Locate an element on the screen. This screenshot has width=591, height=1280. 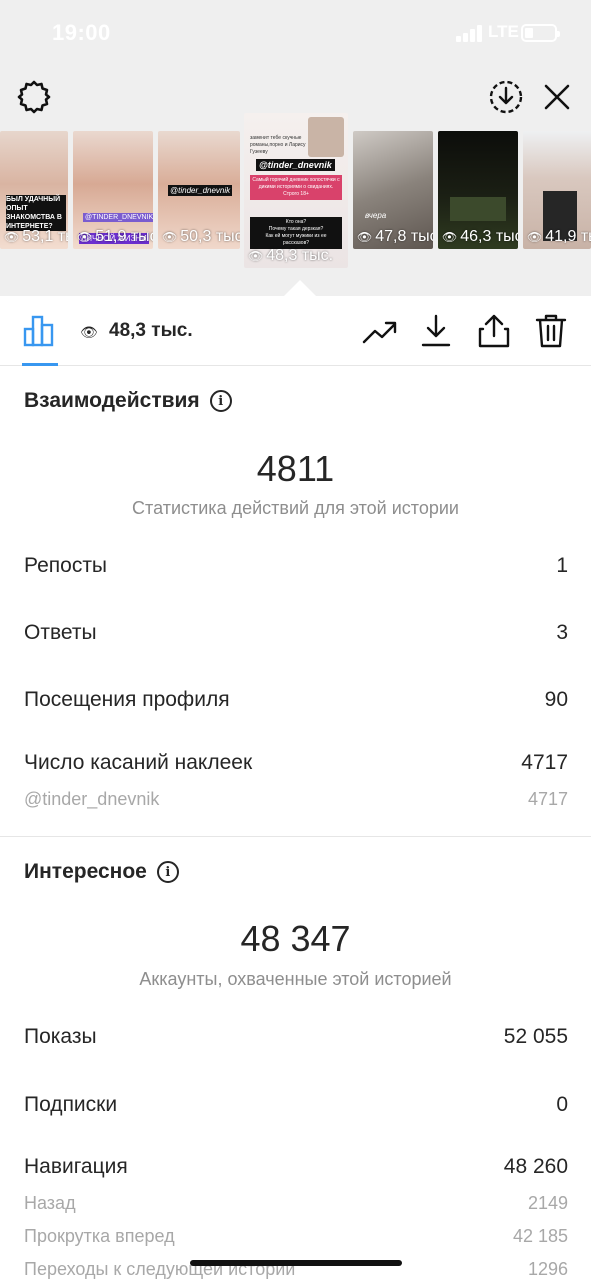
story-views: 👁50,3 тыс. is located at coordinates (201, 236).